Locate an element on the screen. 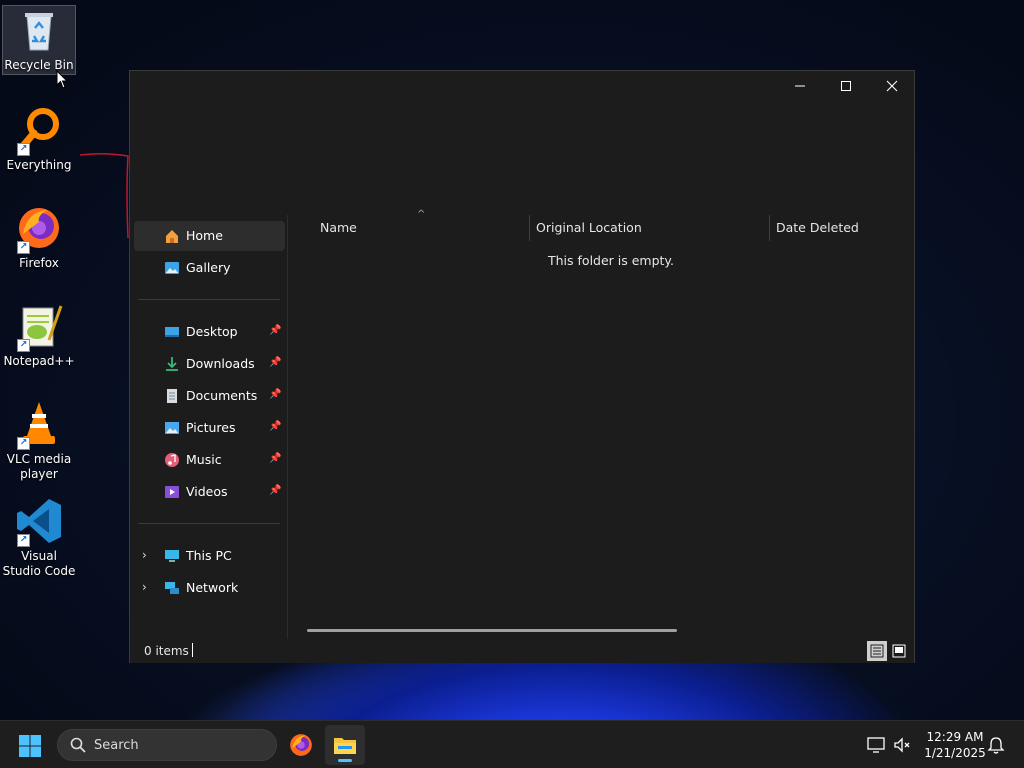 The width and height of the screenshot is (1024, 768). desktop-icon-vlc: ↗ VLC media player is located at coordinates (39, 441).